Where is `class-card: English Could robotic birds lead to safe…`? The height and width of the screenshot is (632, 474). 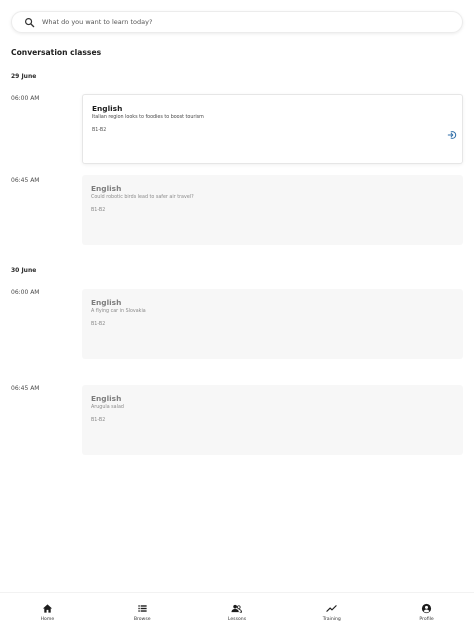
class-card: English Could robotic birds lead to safe… is located at coordinates (272, 210).